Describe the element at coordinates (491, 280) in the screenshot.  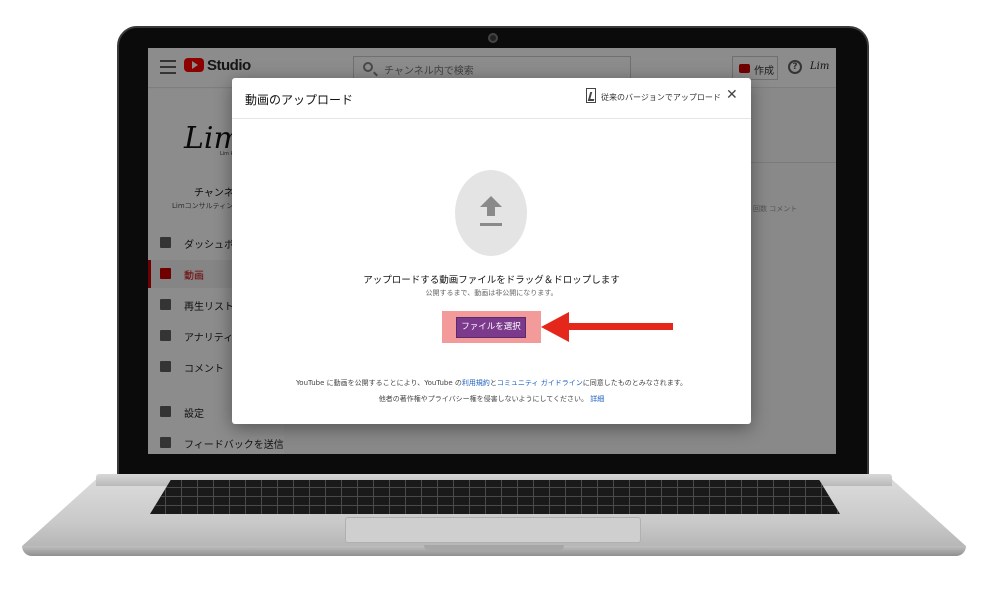
I see `drop-instructions: アップロードする動画ファイルをドラッグ＆ドロップします` at that location.